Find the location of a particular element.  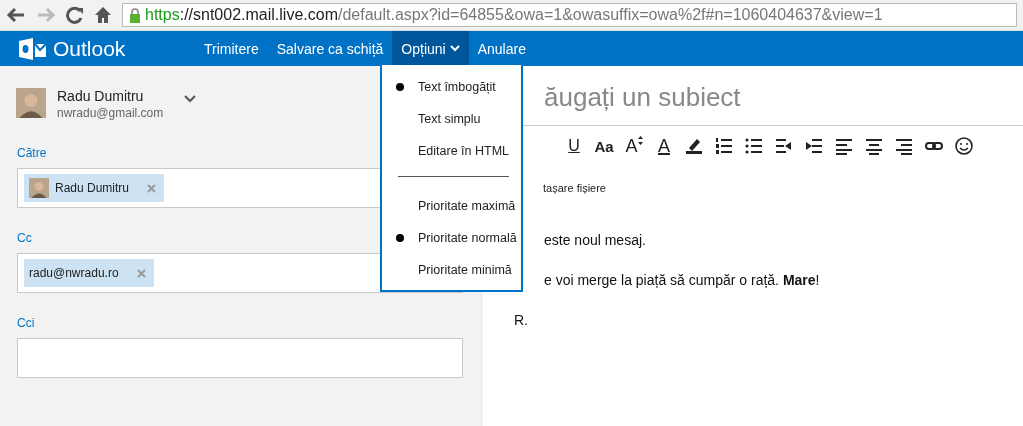

sender-email: nwradu@gmail.com is located at coordinates (110, 113).